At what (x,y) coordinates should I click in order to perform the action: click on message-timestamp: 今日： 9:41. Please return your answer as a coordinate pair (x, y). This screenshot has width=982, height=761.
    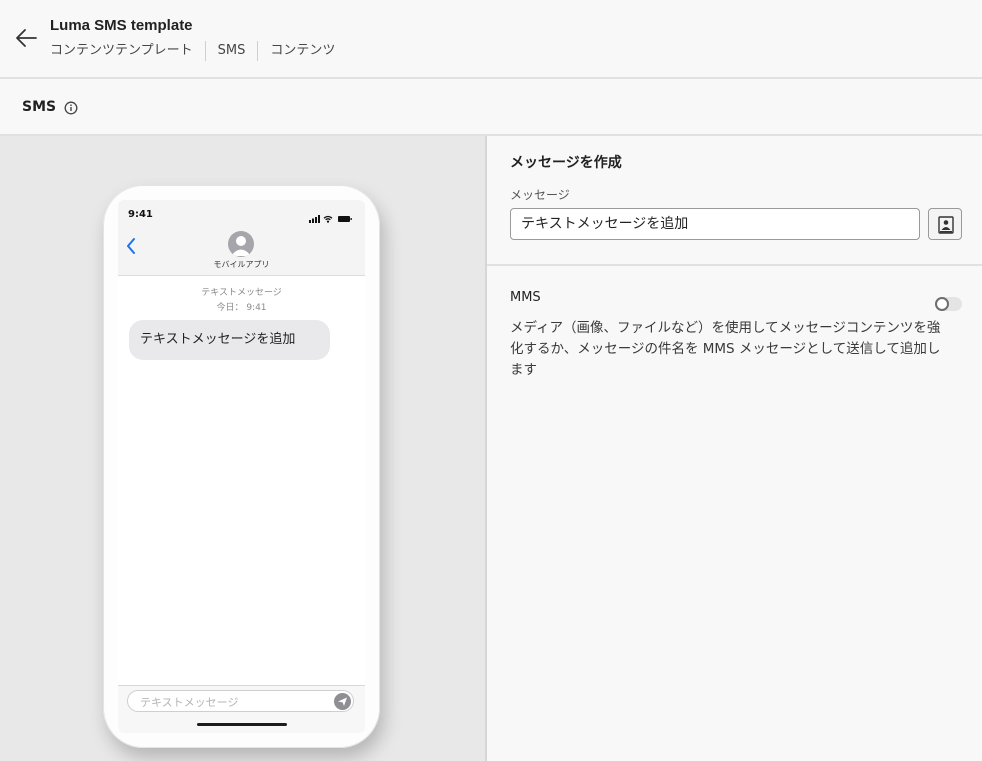
    Looking at the image, I should click on (241, 308).